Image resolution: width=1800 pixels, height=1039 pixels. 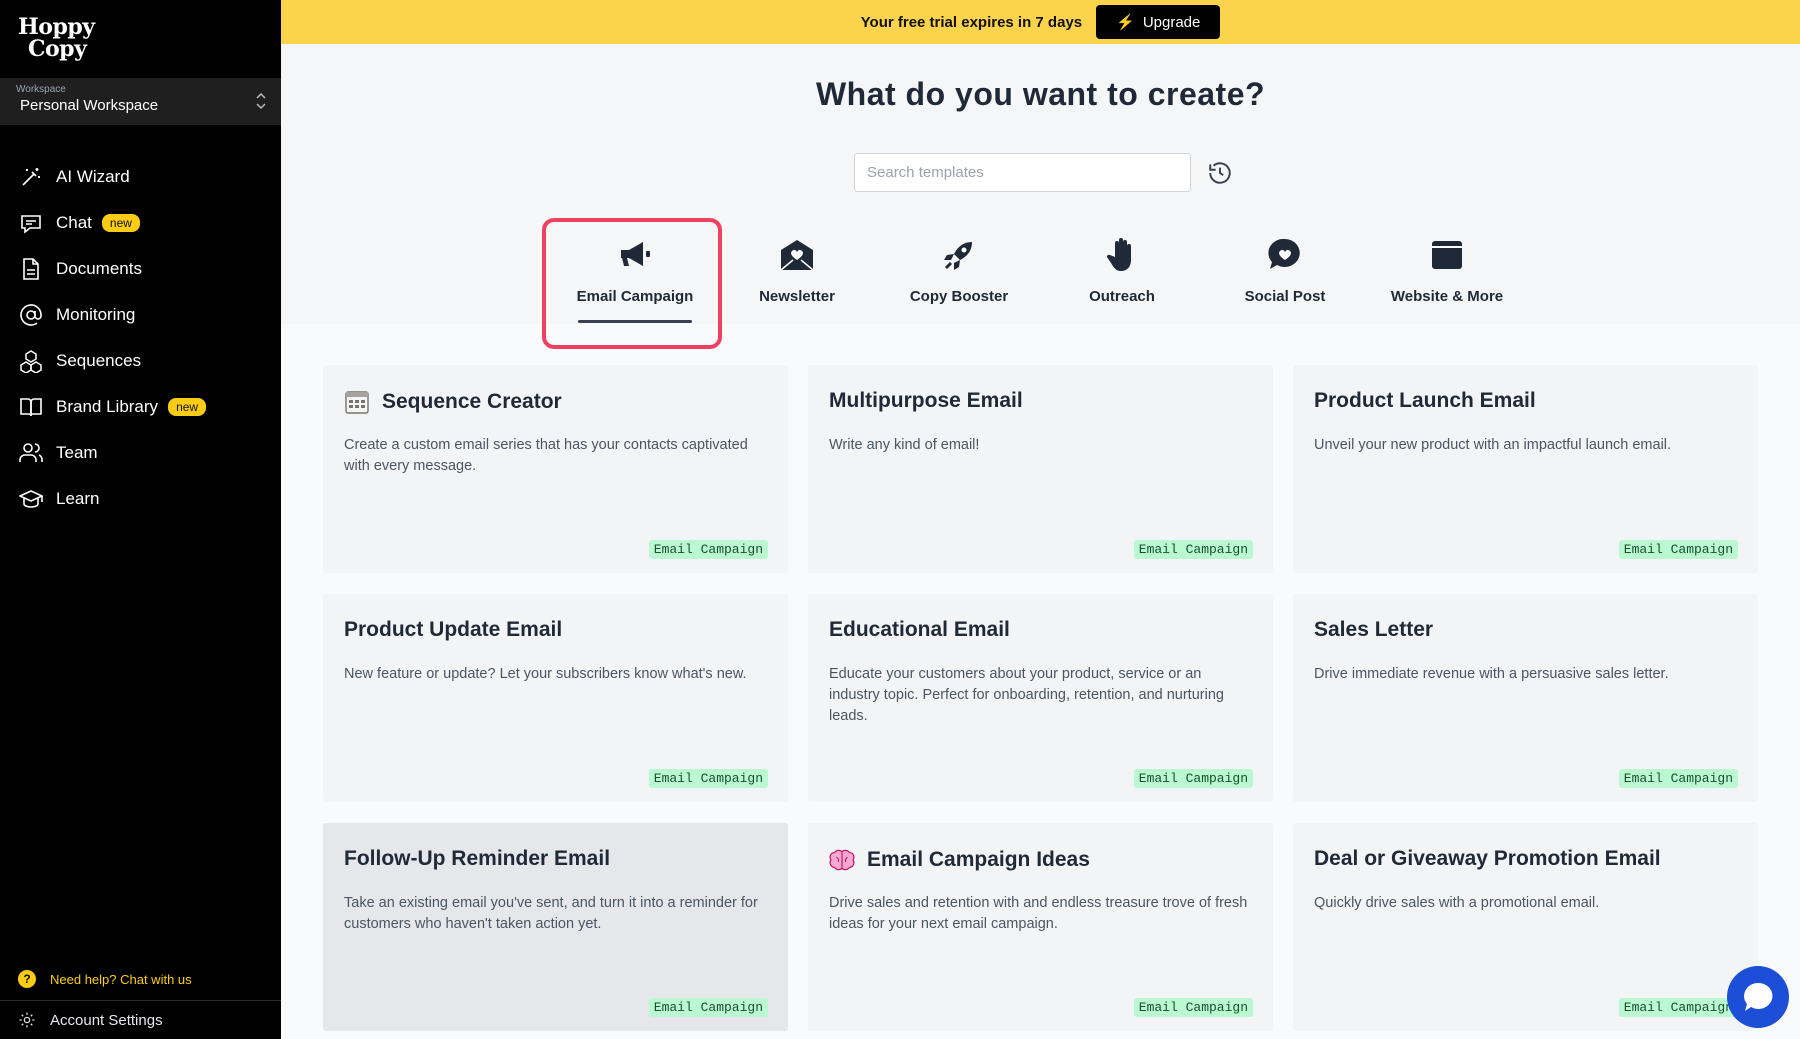 I want to click on active-tab-indicator, so click(x=635, y=321).